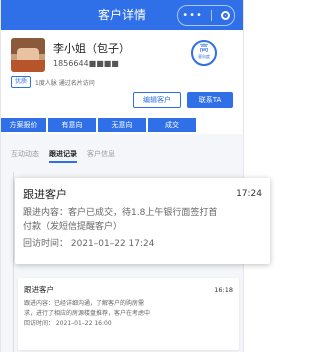  I want to click on intent-level-badge: 高 意向度, so click(204, 53).